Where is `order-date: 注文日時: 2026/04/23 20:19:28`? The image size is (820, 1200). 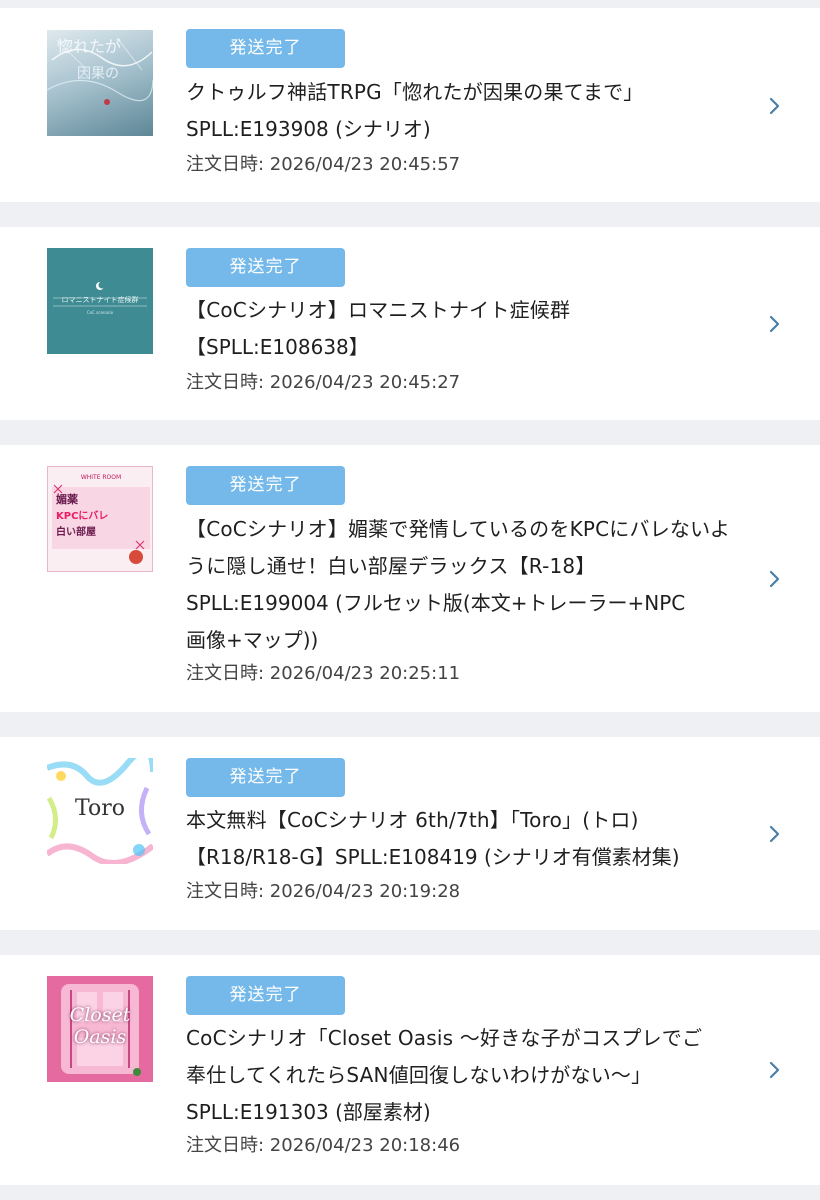 order-date: 注文日時: 2026/04/23 20:19:28 is located at coordinates (323, 891).